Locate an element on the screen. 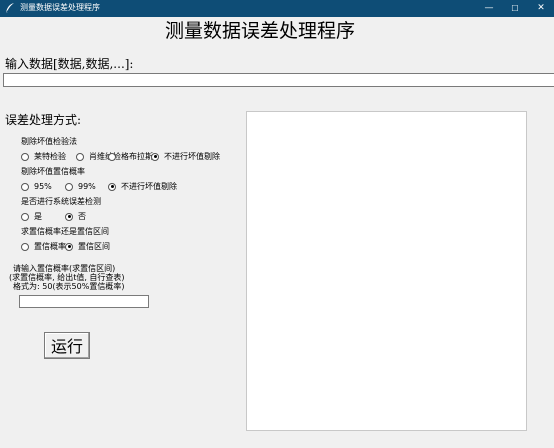 Image resolution: width=554 pixels, height=448 pixels. radio-label: 是 is located at coordinates (38, 216).